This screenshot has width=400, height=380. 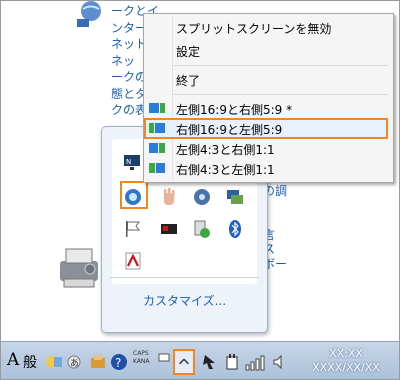 I want to click on bluetooth-icon, so click(x=235, y=229).